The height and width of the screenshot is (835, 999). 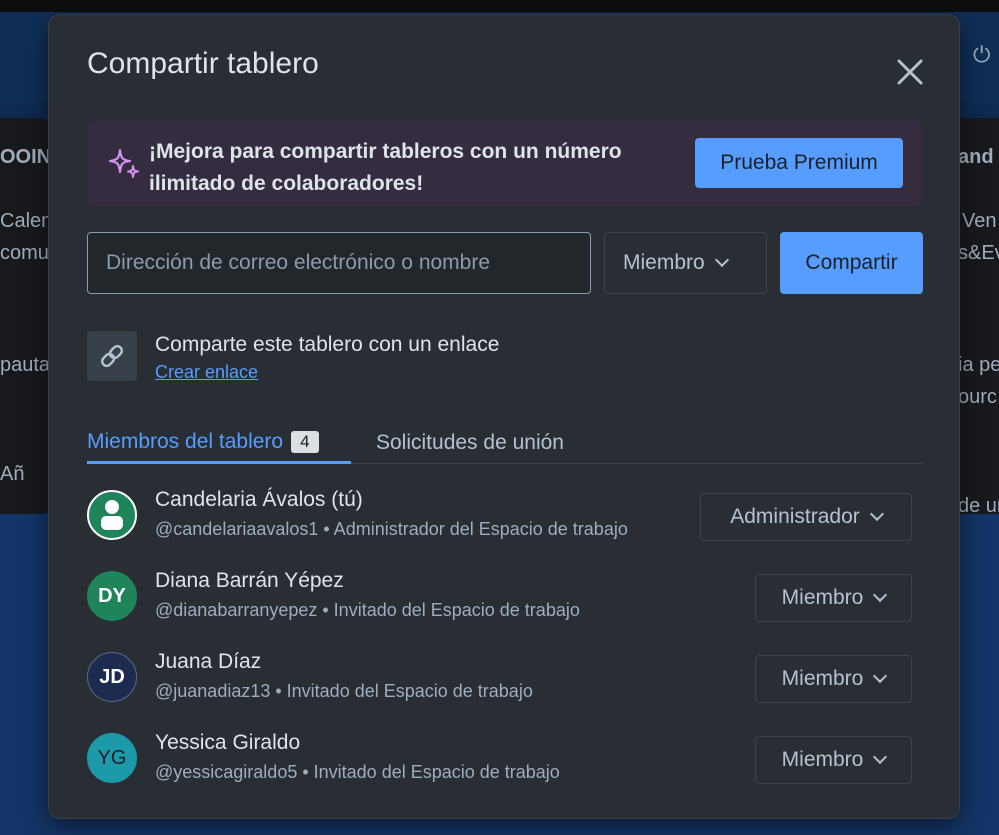 I want to click on bg-card-text: pauta, so click(x=25, y=365).